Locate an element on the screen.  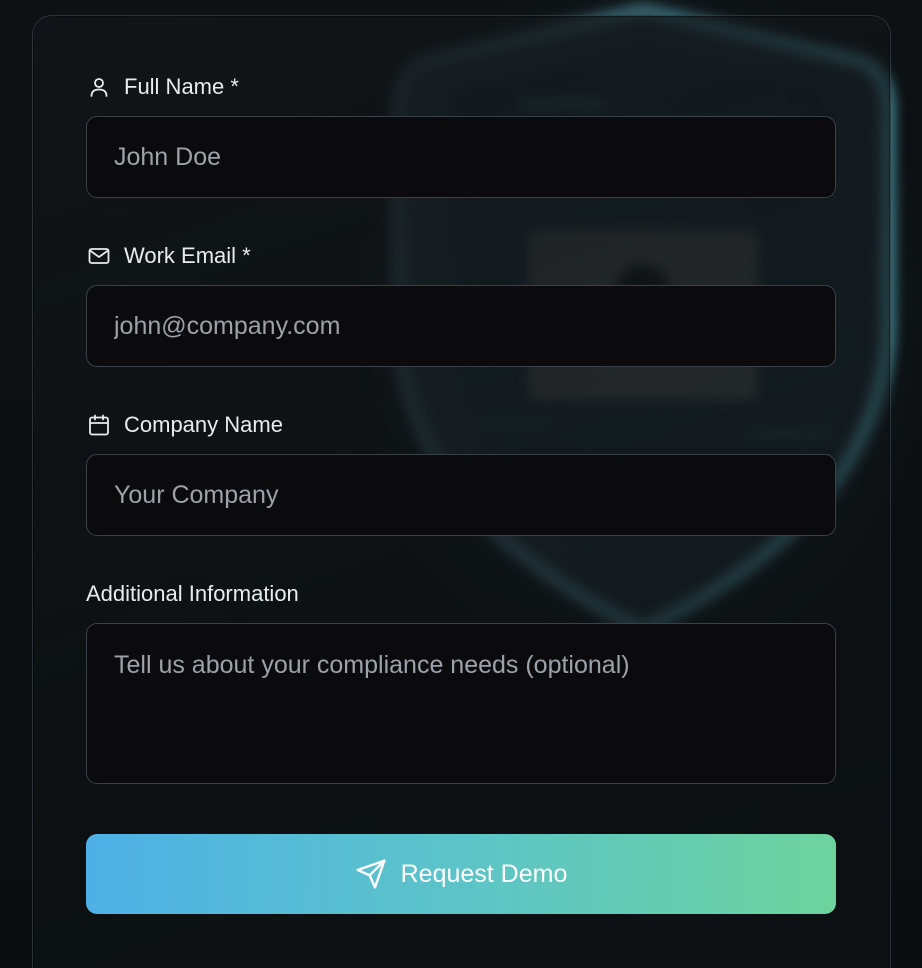
company-name-label-text: Company Name is located at coordinates (203, 424).